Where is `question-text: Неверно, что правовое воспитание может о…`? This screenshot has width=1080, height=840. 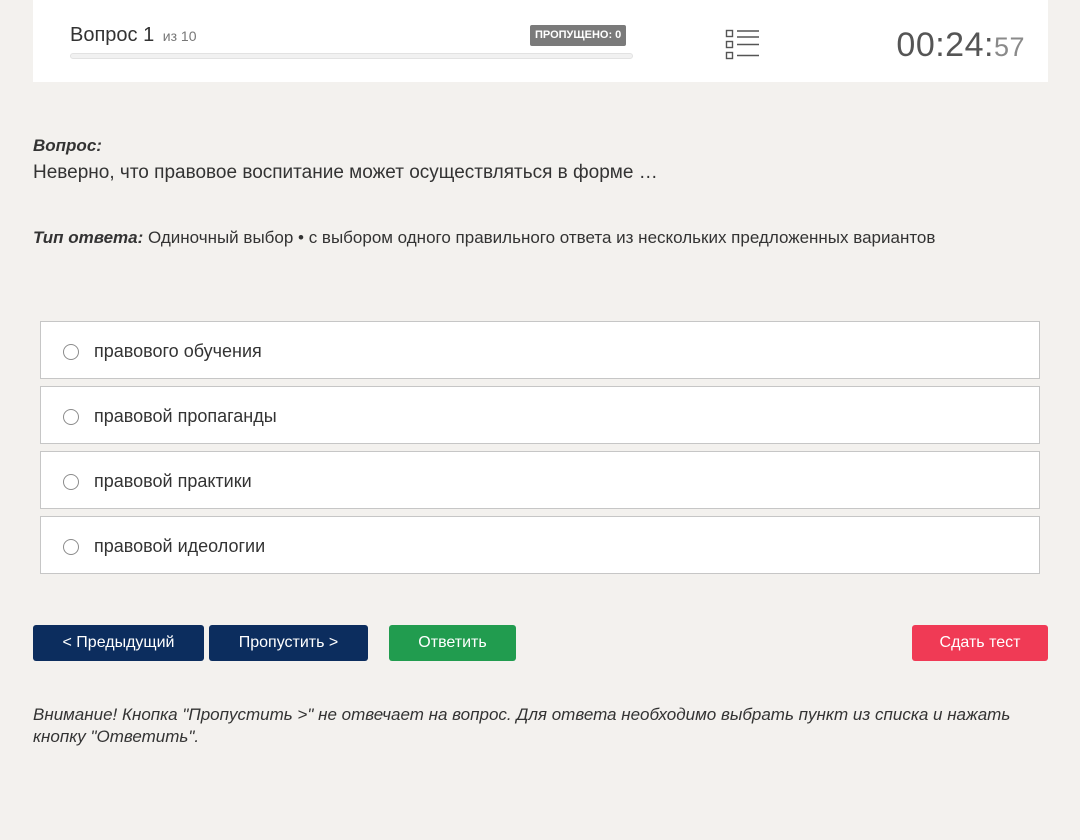 question-text: Неверно, что правовое воспитание может о… is located at coordinates (345, 172).